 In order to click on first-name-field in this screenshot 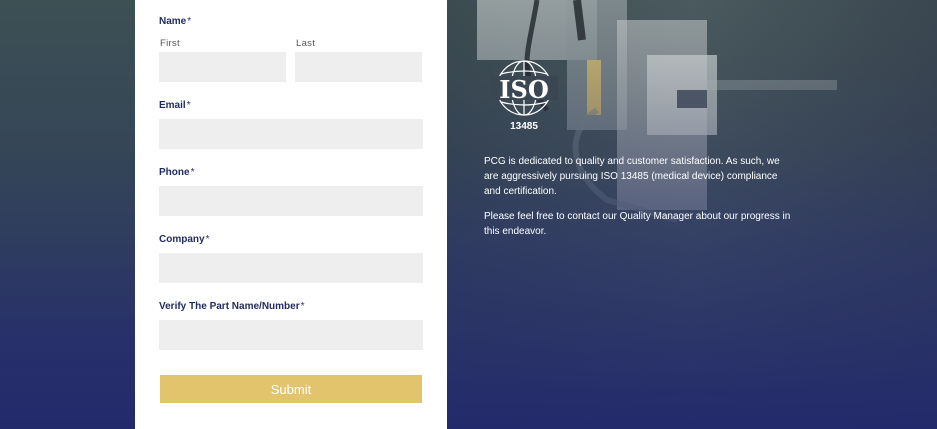, I will do `click(222, 67)`.